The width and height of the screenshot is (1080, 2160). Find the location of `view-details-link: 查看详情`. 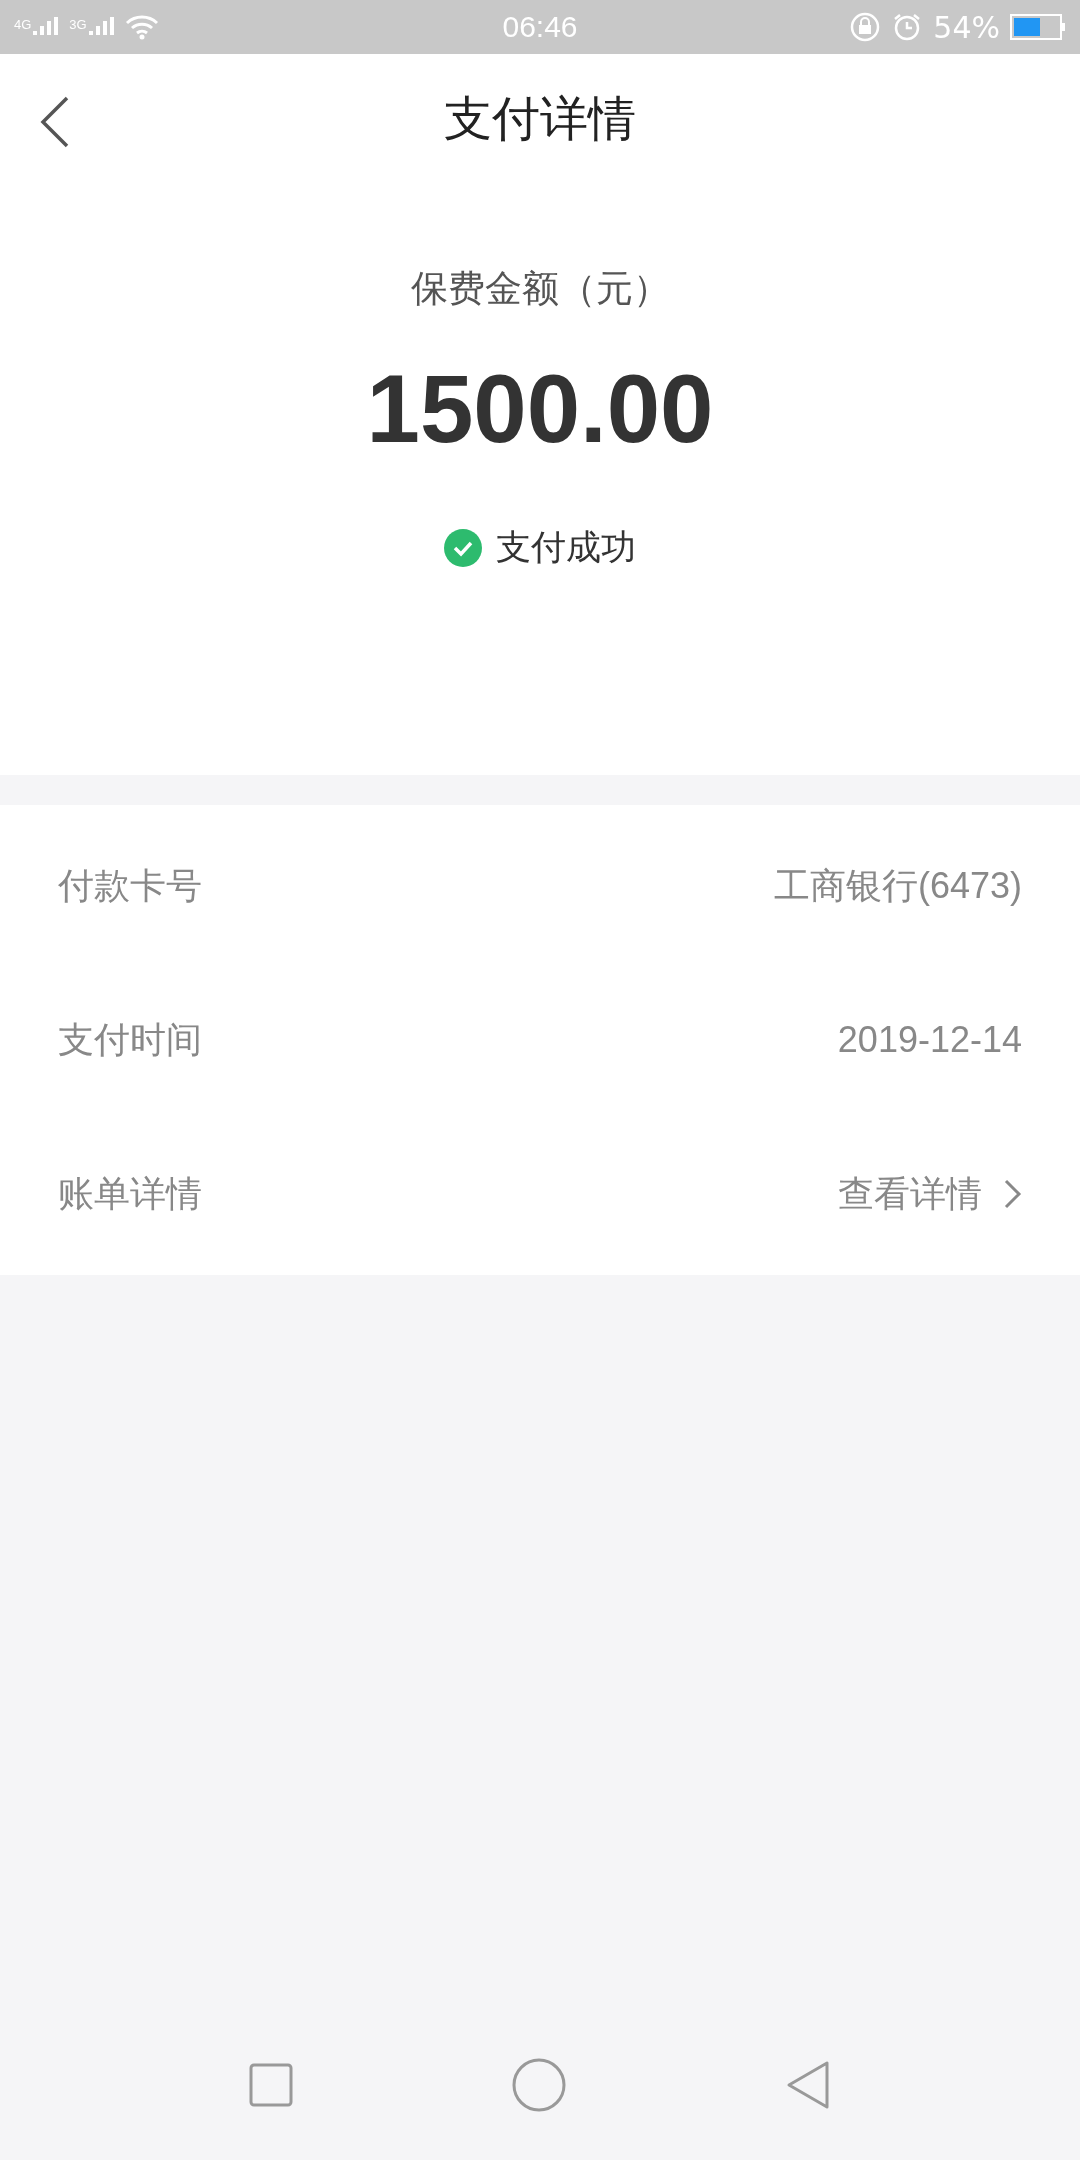

view-details-link: 查看详情 is located at coordinates (930, 1194).